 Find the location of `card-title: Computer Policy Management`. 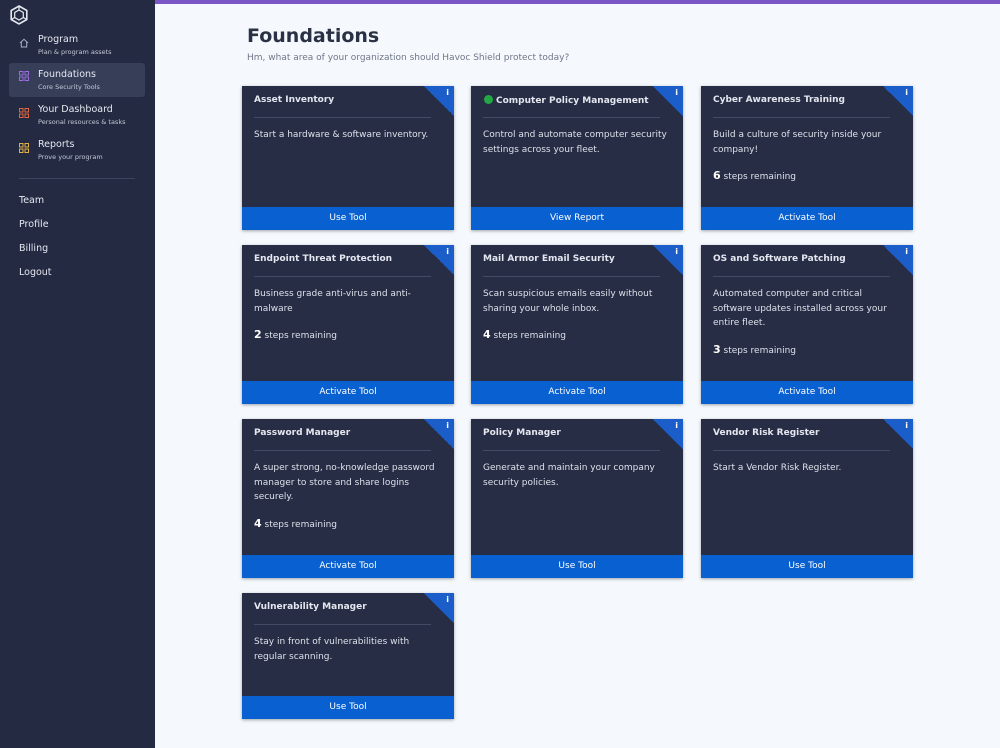

card-title: Computer Policy Management is located at coordinates (572, 101).